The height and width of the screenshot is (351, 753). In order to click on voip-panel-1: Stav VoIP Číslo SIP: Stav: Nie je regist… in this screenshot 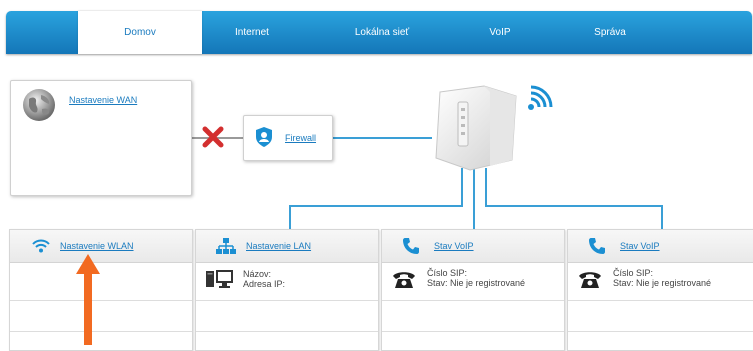, I will do `click(473, 290)`.